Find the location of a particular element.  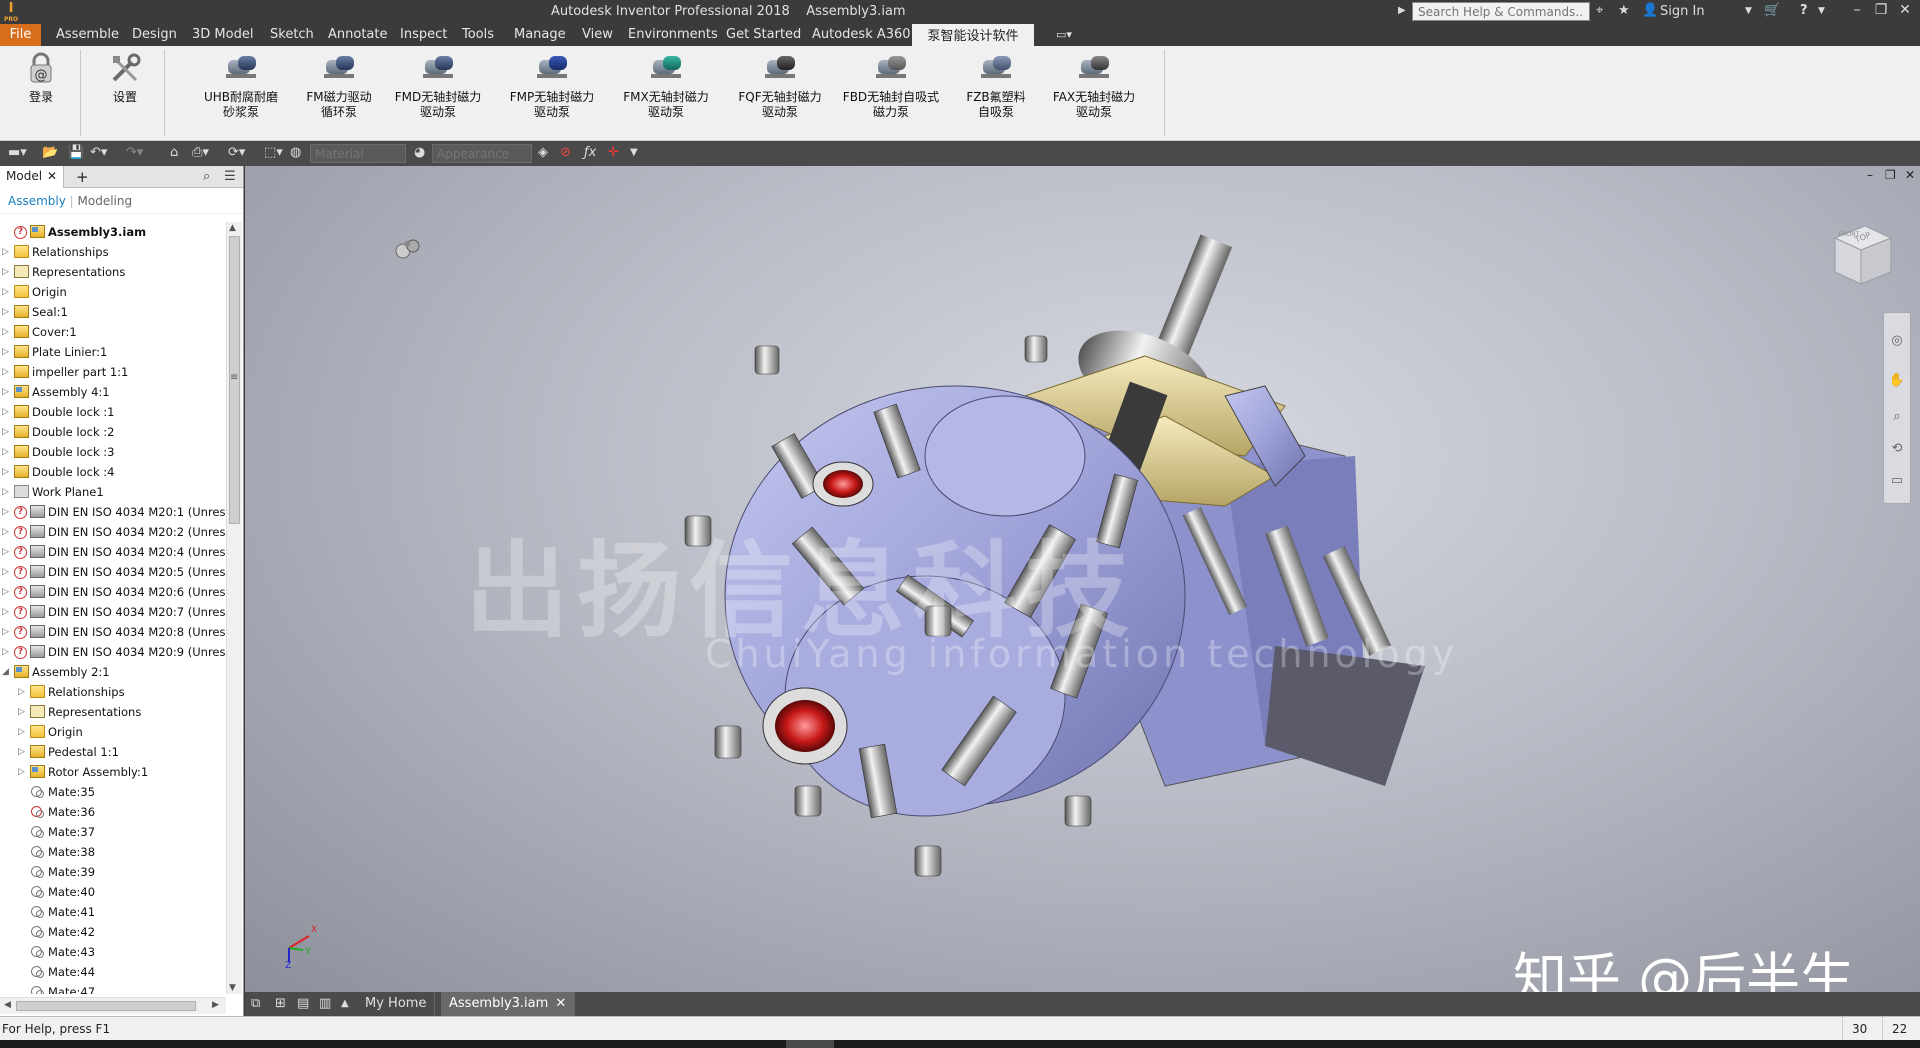

maximize-button: ❐ is located at coordinates (1881, 10).